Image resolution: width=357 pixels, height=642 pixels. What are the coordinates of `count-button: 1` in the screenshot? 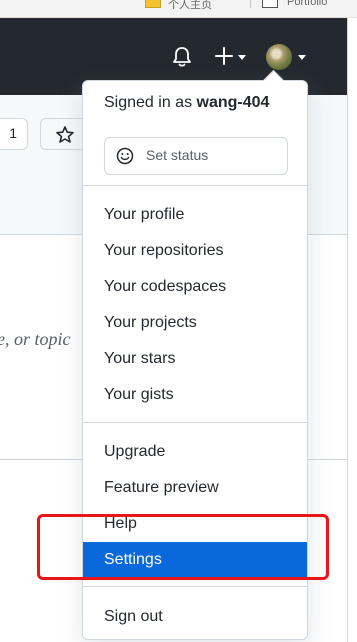 It's located at (14, 134).